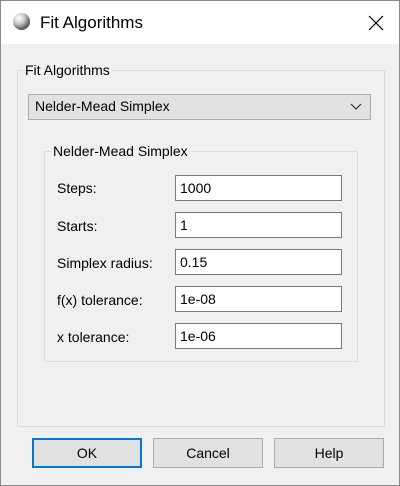  I want to click on algorithm-dropdown: Nelder-Mead Simplex, so click(199, 107).